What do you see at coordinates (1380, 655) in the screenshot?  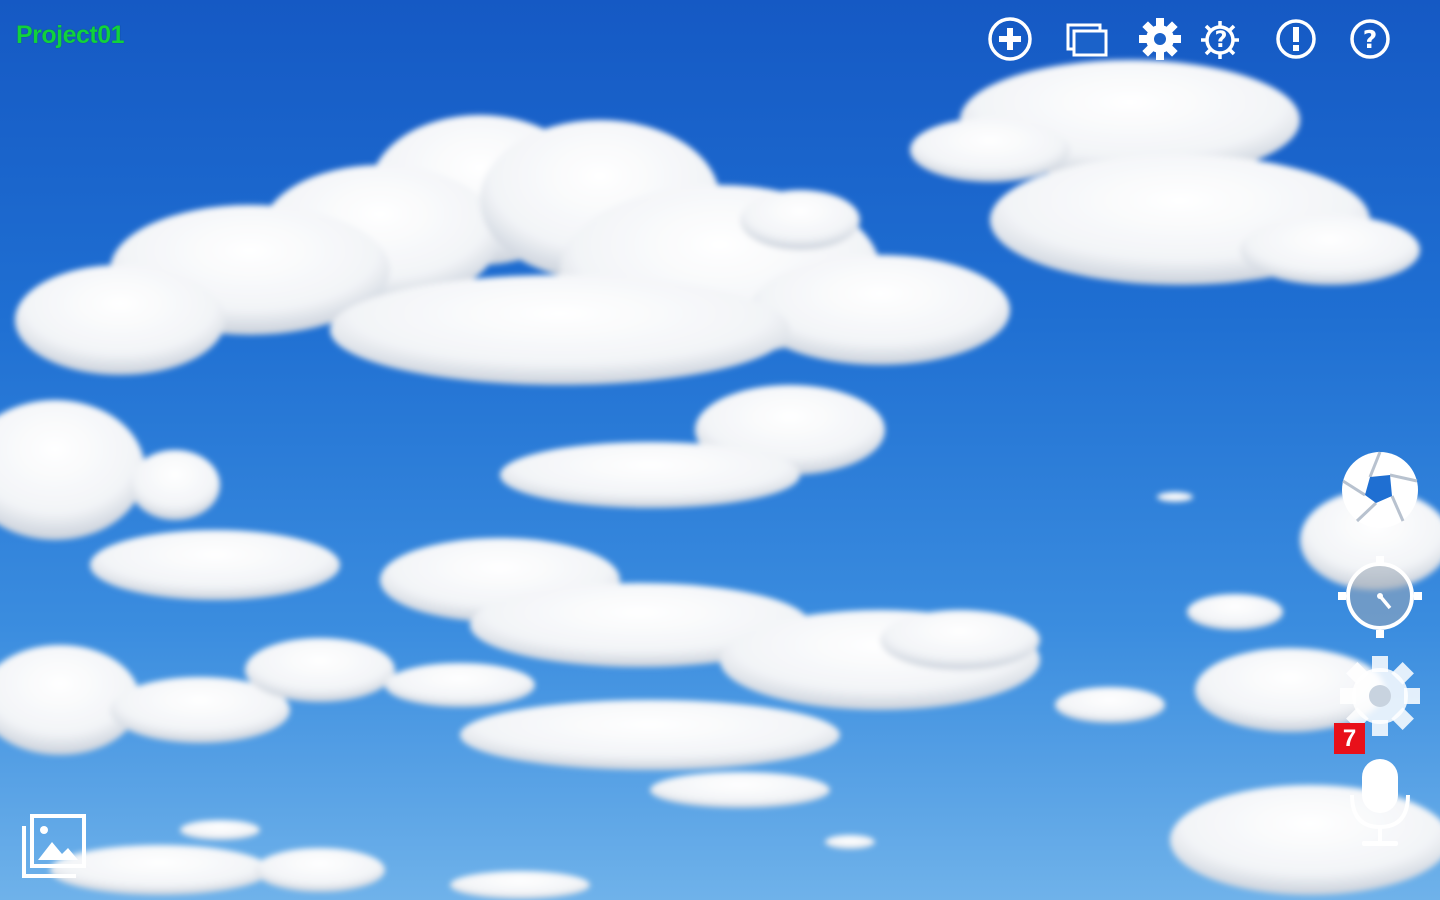 I see `camera-side-tools: 7` at bounding box center [1380, 655].